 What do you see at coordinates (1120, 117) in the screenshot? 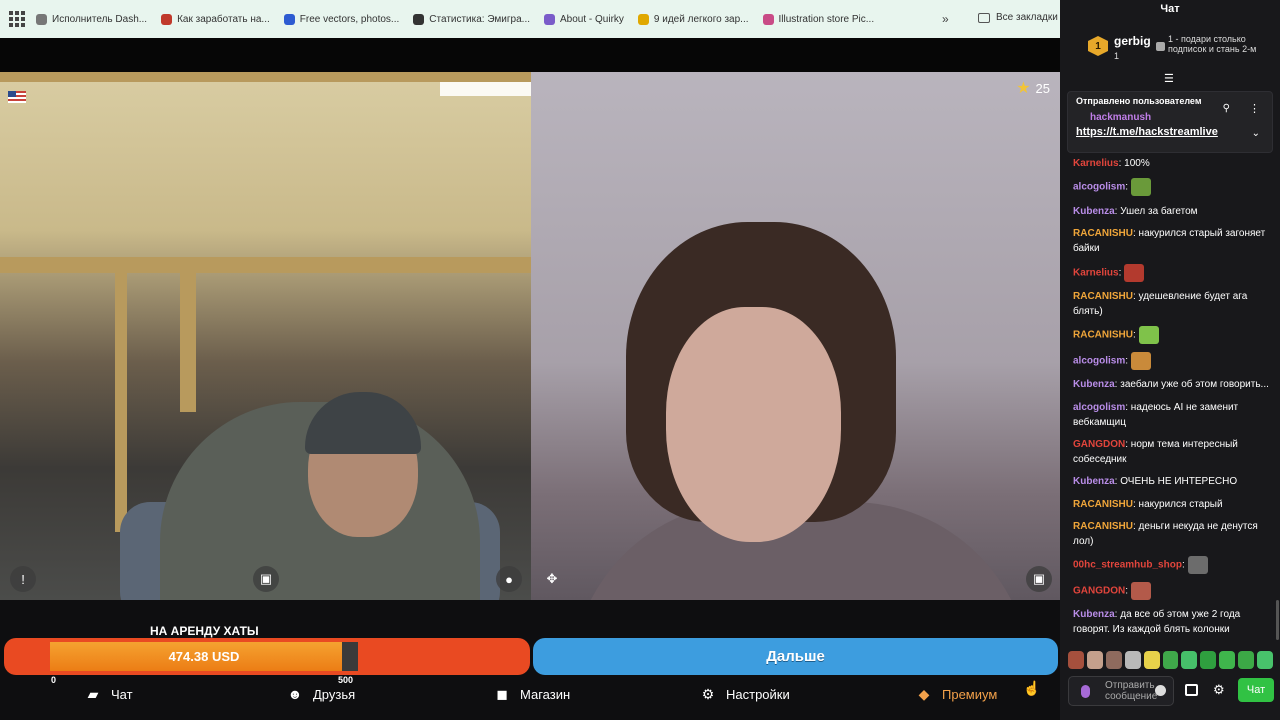
I see `pinned-user: hackmanush` at bounding box center [1120, 117].